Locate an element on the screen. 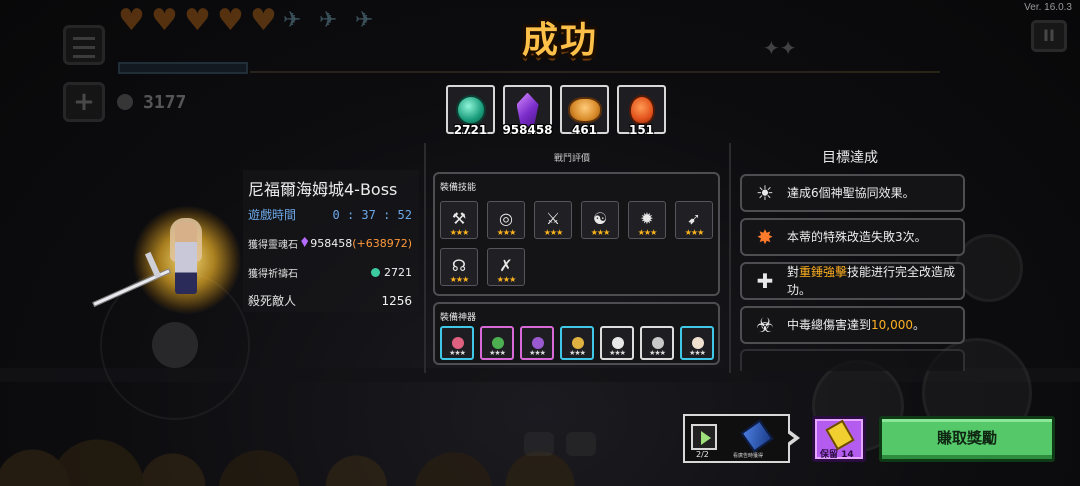 The height and width of the screenshot is (486, 1080). dash-button is located at coordinates (989, 268).